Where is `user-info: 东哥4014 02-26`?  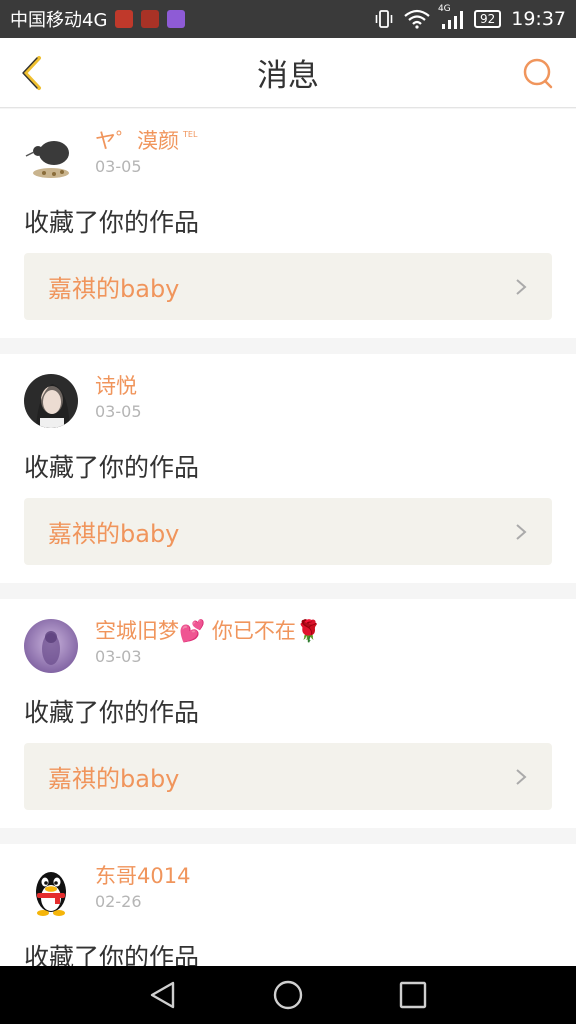
user-info: 东哥4014 02-26 is located at coordinates (142, 887).